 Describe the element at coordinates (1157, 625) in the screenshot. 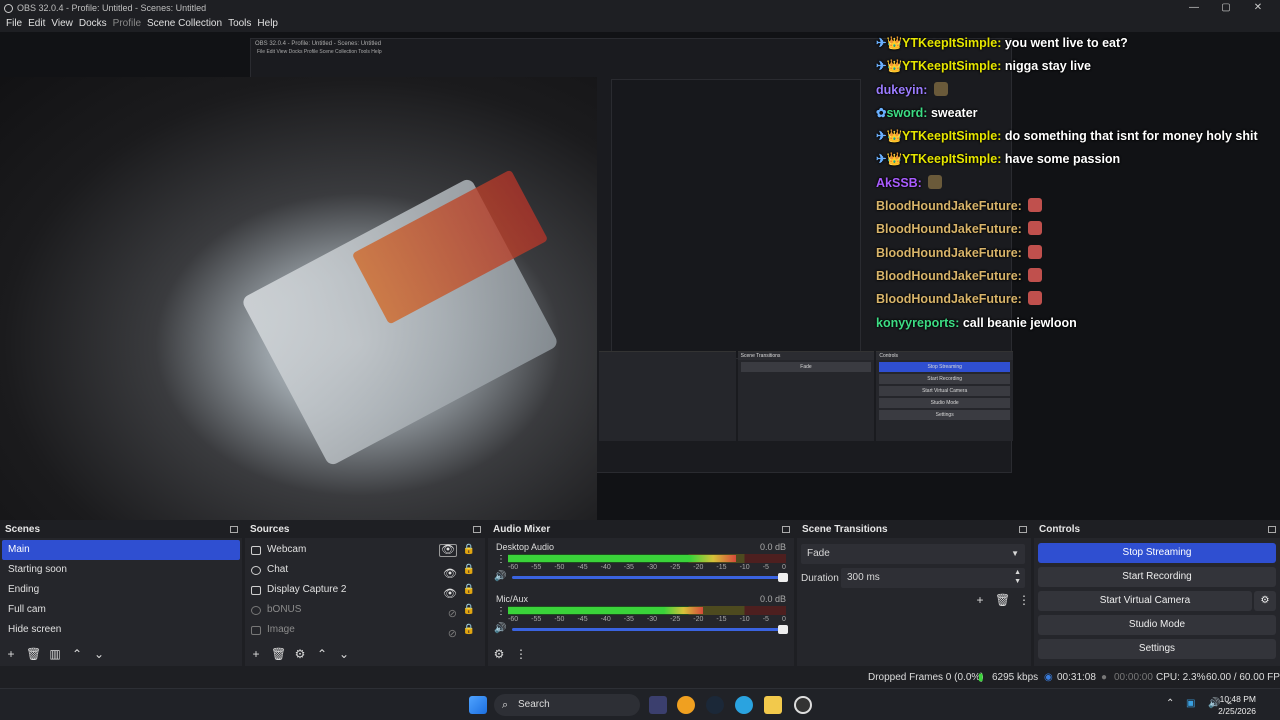

I see `studio-mode-button: Studio Mode` at that location.